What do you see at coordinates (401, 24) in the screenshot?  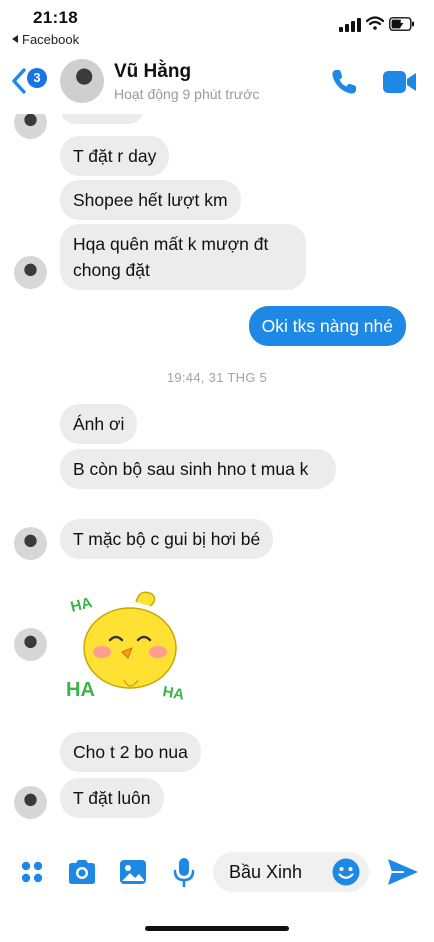 I see `battery-charging-icon` at bounding box center [401, 24].